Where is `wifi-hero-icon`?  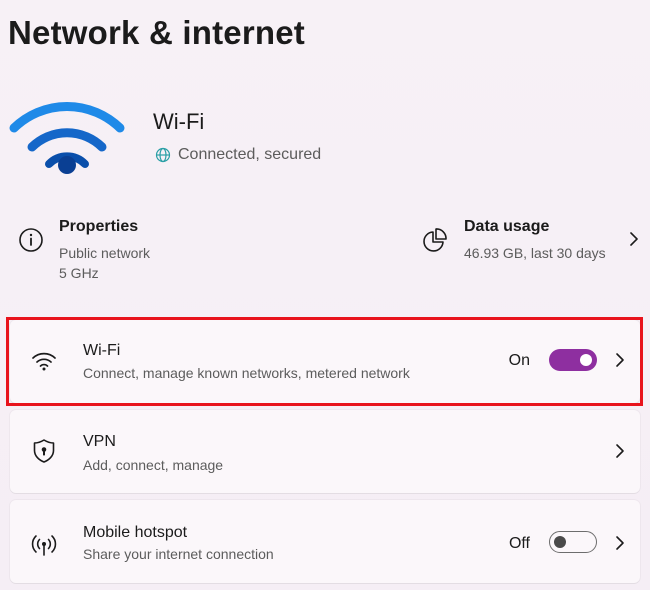
wifi-hero-icon is located at coordinates (67, 138).